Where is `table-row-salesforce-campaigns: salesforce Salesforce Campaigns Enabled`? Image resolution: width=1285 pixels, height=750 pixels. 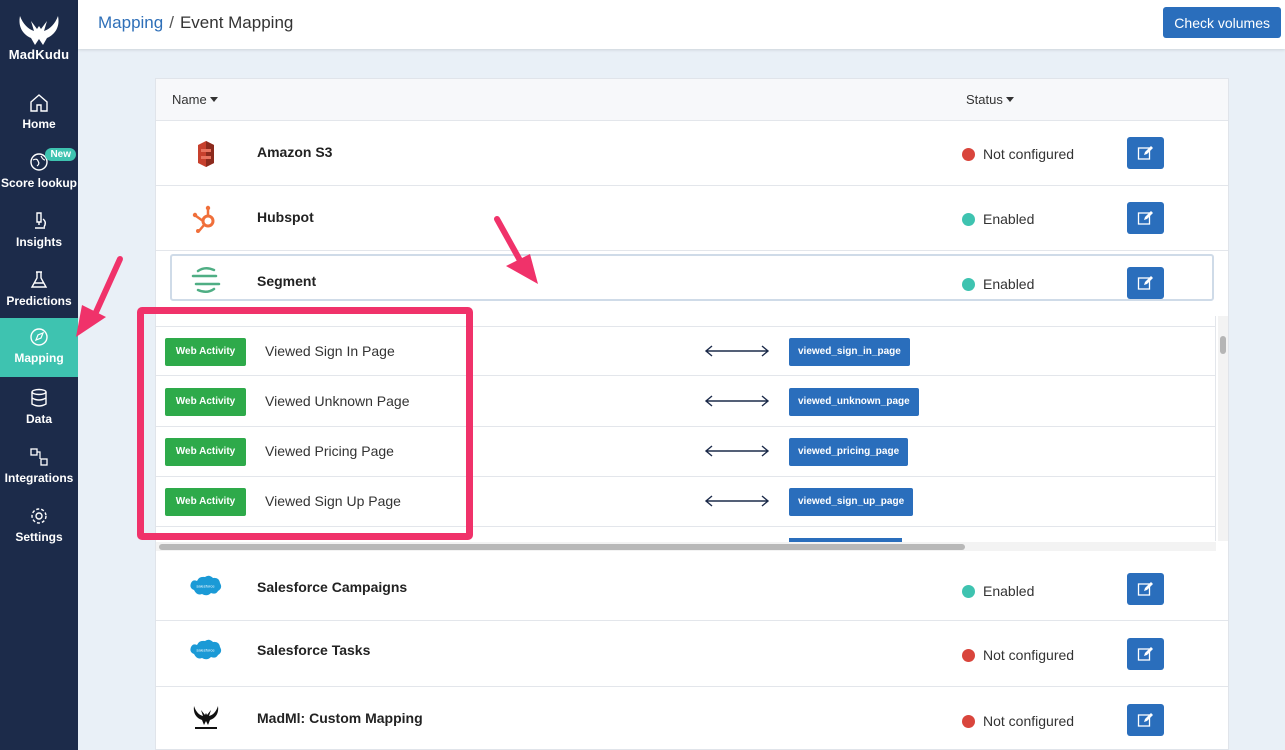 table-row-salesforce-campaigns: salesforce Salesforce Campaigns Enabled is located at coordinates (692, 588).